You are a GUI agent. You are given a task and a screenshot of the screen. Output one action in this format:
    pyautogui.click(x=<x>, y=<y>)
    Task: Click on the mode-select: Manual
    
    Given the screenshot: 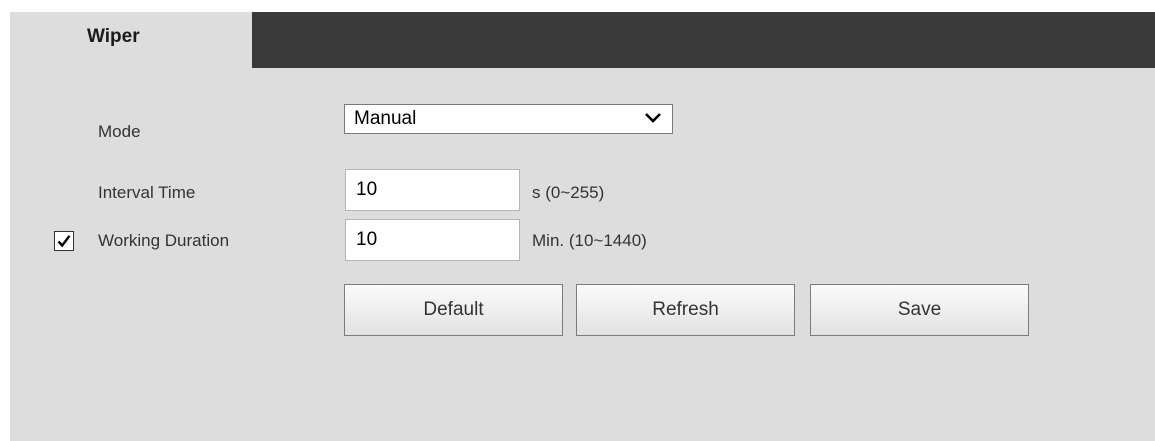 What is the action you would take?
    pyautogui.click(x=508, y=119)
    